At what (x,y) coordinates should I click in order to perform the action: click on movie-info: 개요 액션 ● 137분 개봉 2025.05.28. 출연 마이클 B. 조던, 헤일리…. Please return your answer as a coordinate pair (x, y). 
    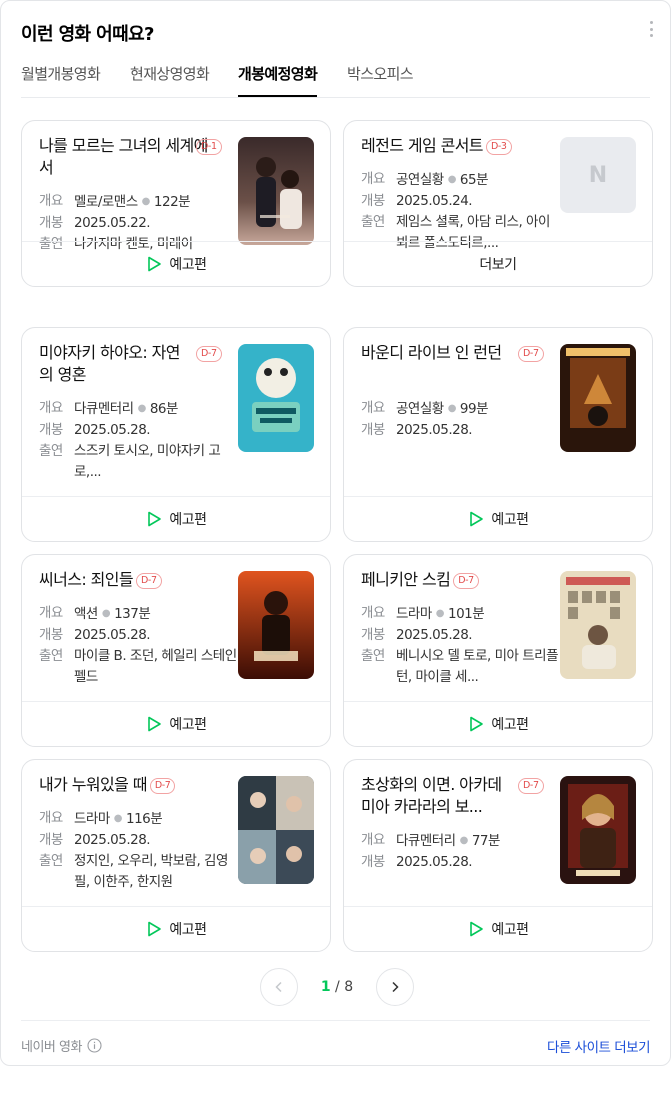
    Looking at the image, I should click on (139, 645).